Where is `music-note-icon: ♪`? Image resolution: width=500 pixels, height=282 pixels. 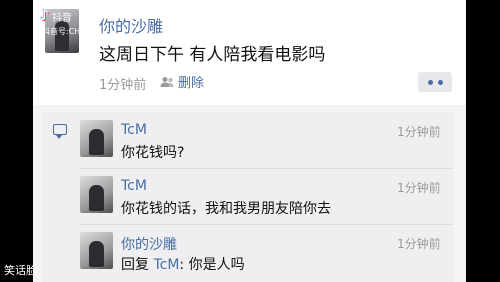 music-note-icon: ♪ is located at coordinates (44, 16).